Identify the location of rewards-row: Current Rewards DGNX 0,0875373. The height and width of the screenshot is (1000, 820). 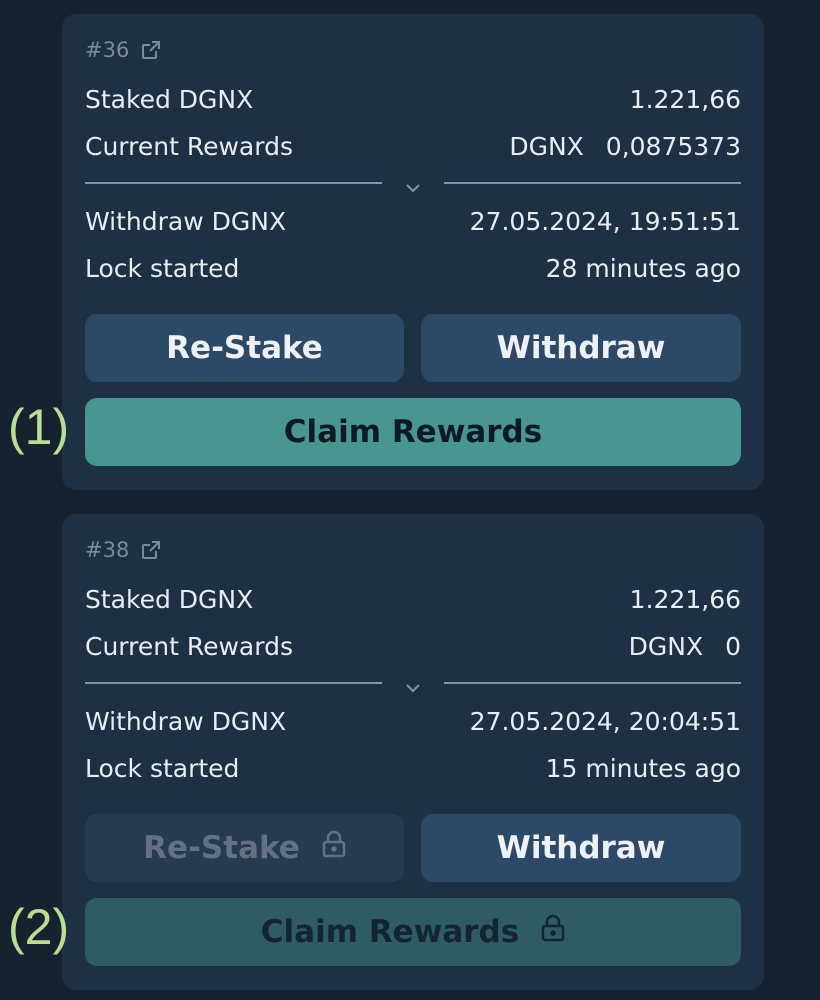
(413, 146).